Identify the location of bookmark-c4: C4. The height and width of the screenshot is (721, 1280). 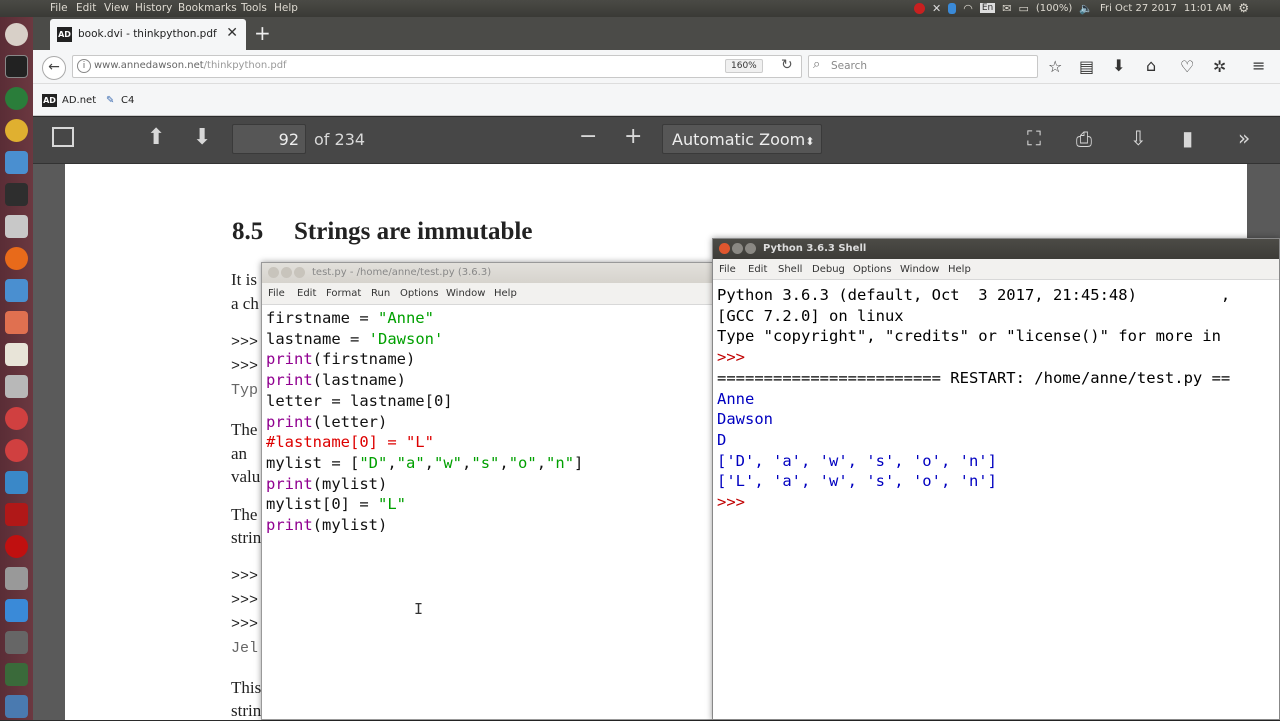
(127, 100).